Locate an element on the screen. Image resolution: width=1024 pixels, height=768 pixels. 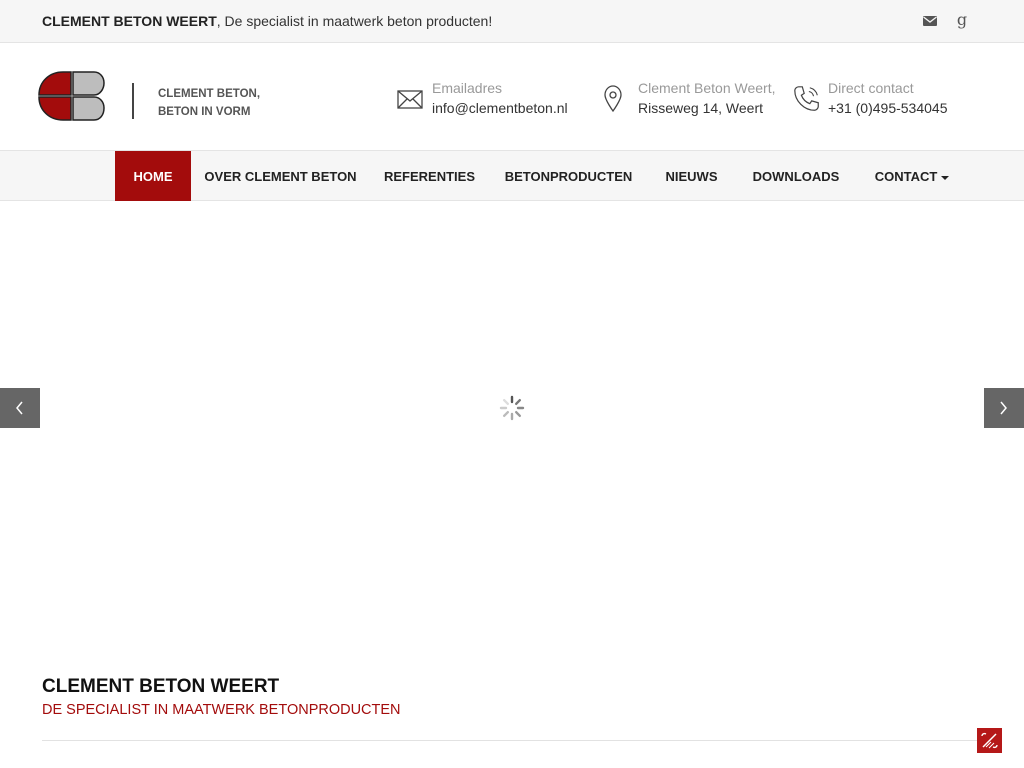
caret-down-icon is located at coordinates (945, 177).